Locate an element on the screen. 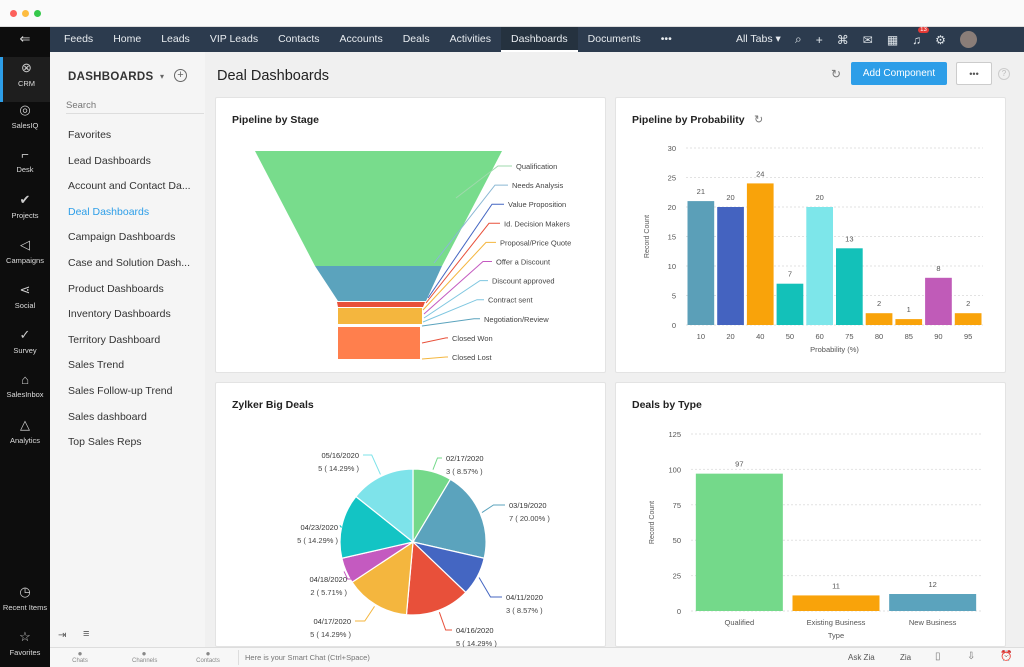  nav-tab-activities: Activities is located at coordinates (470, 39).